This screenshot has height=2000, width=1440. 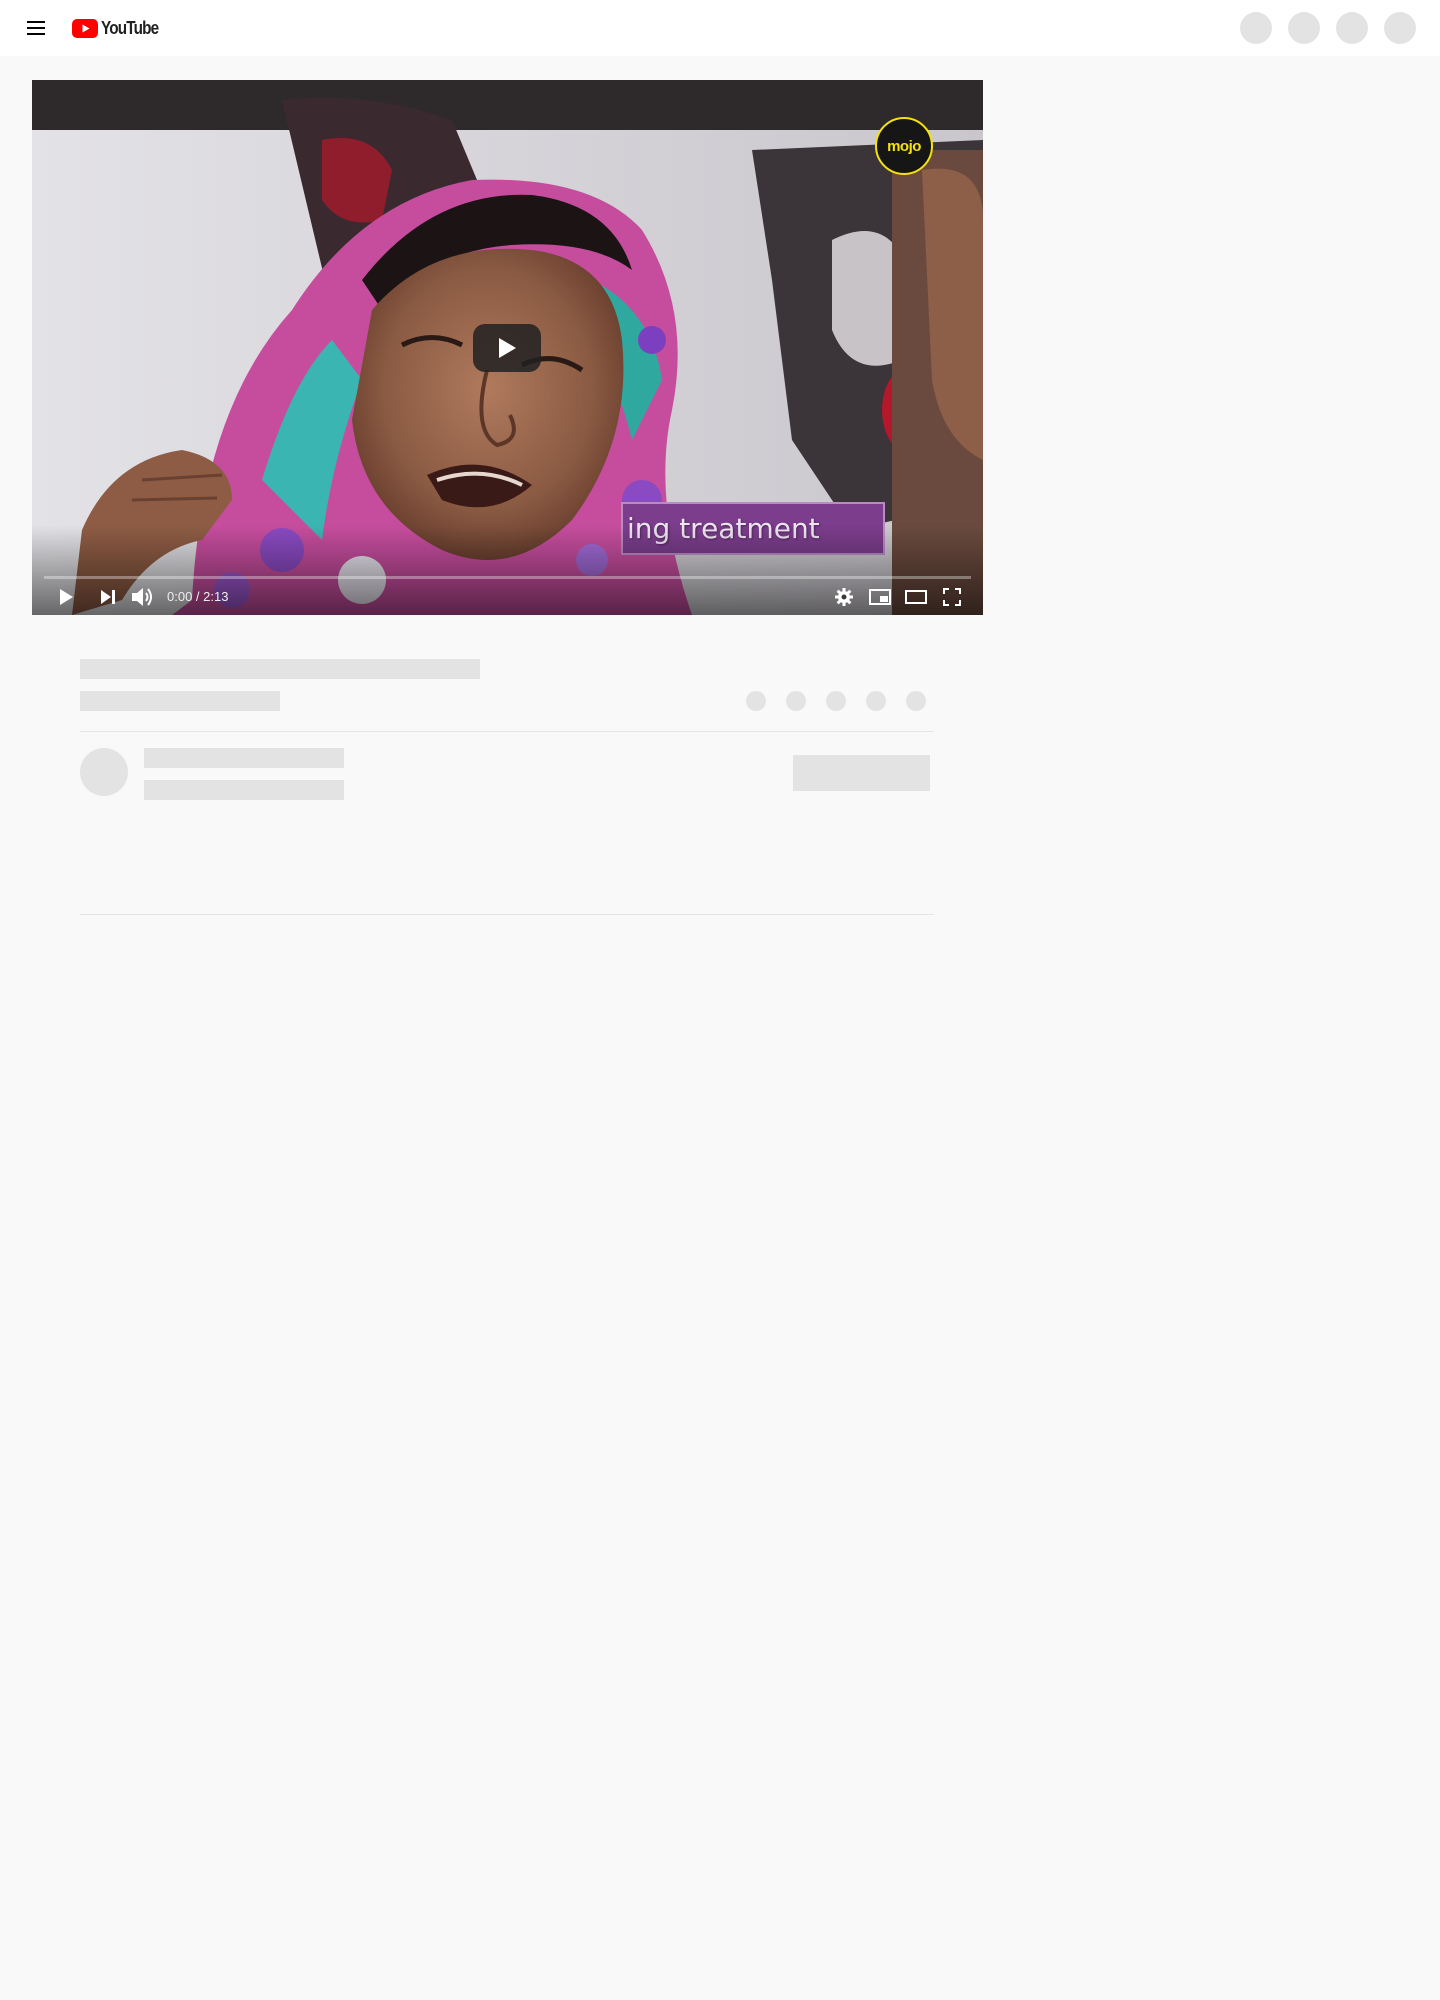 I want to click on fullscreen-button, so click(x=952, y=597).